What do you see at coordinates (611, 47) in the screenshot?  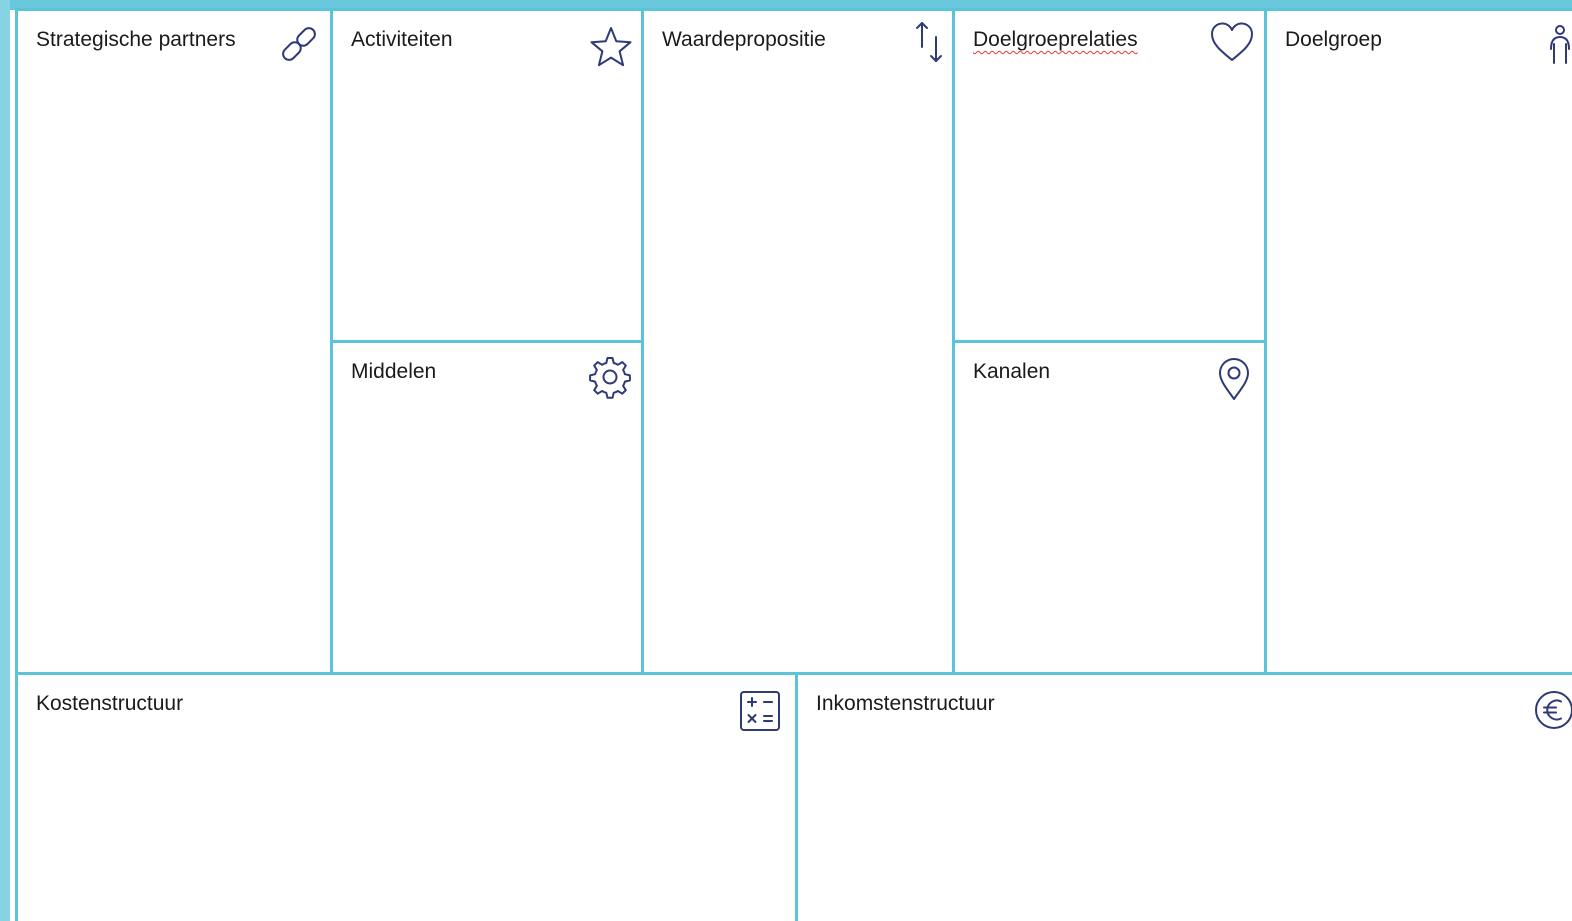 I see `star-icon` at bounding box center [611, 47].